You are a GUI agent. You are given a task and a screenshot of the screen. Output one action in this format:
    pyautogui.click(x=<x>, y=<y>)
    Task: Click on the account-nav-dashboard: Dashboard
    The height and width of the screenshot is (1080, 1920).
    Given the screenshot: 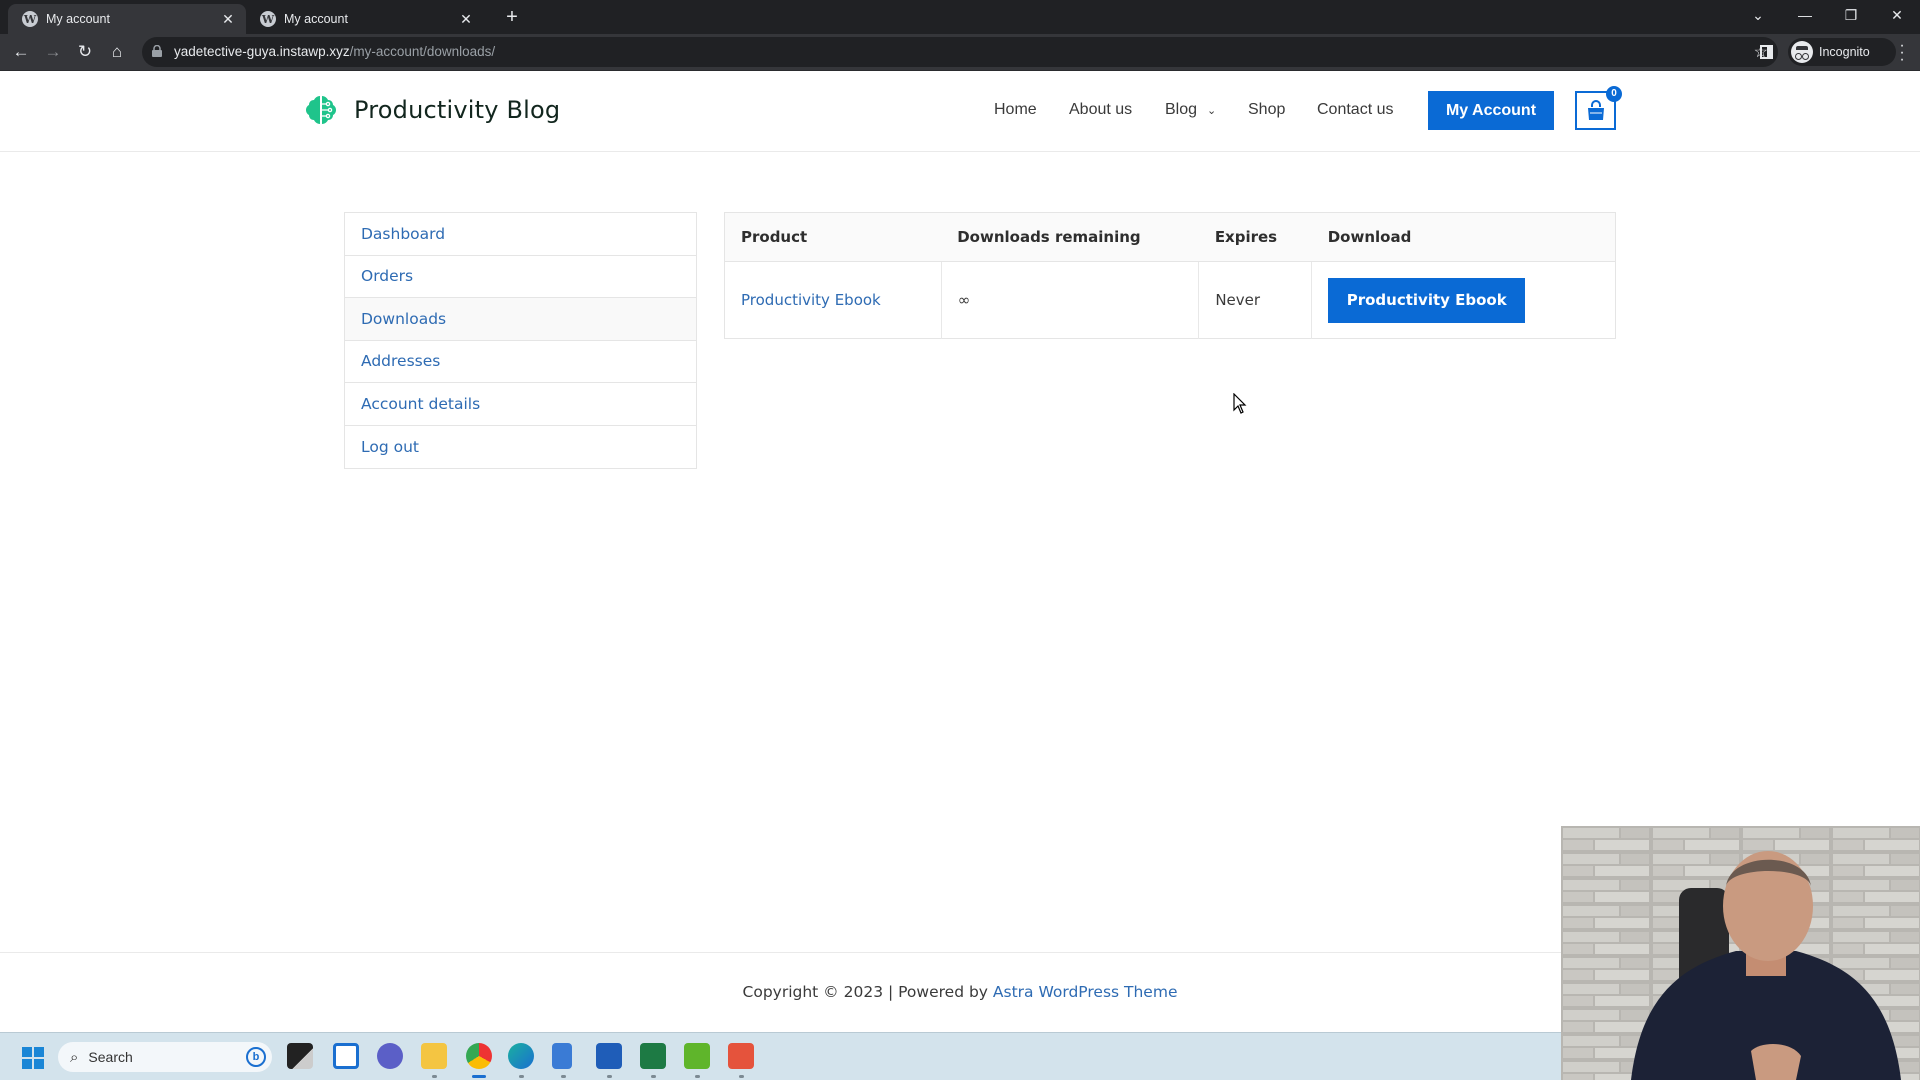 What is the action you would take?
    pyautogui.click(x=520, y=234)
    